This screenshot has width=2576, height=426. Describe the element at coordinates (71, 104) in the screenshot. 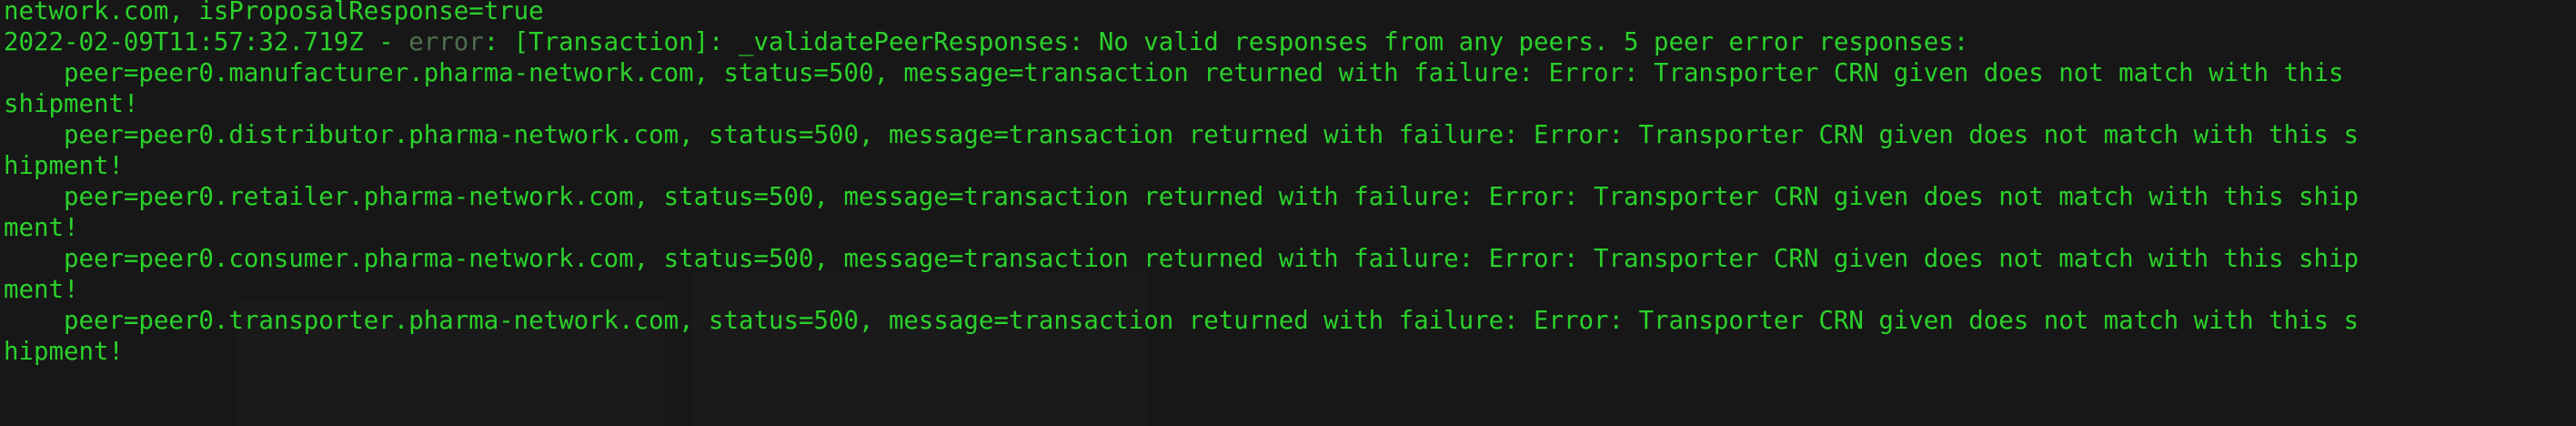

I see `terminal-line: shipment!` at that location.